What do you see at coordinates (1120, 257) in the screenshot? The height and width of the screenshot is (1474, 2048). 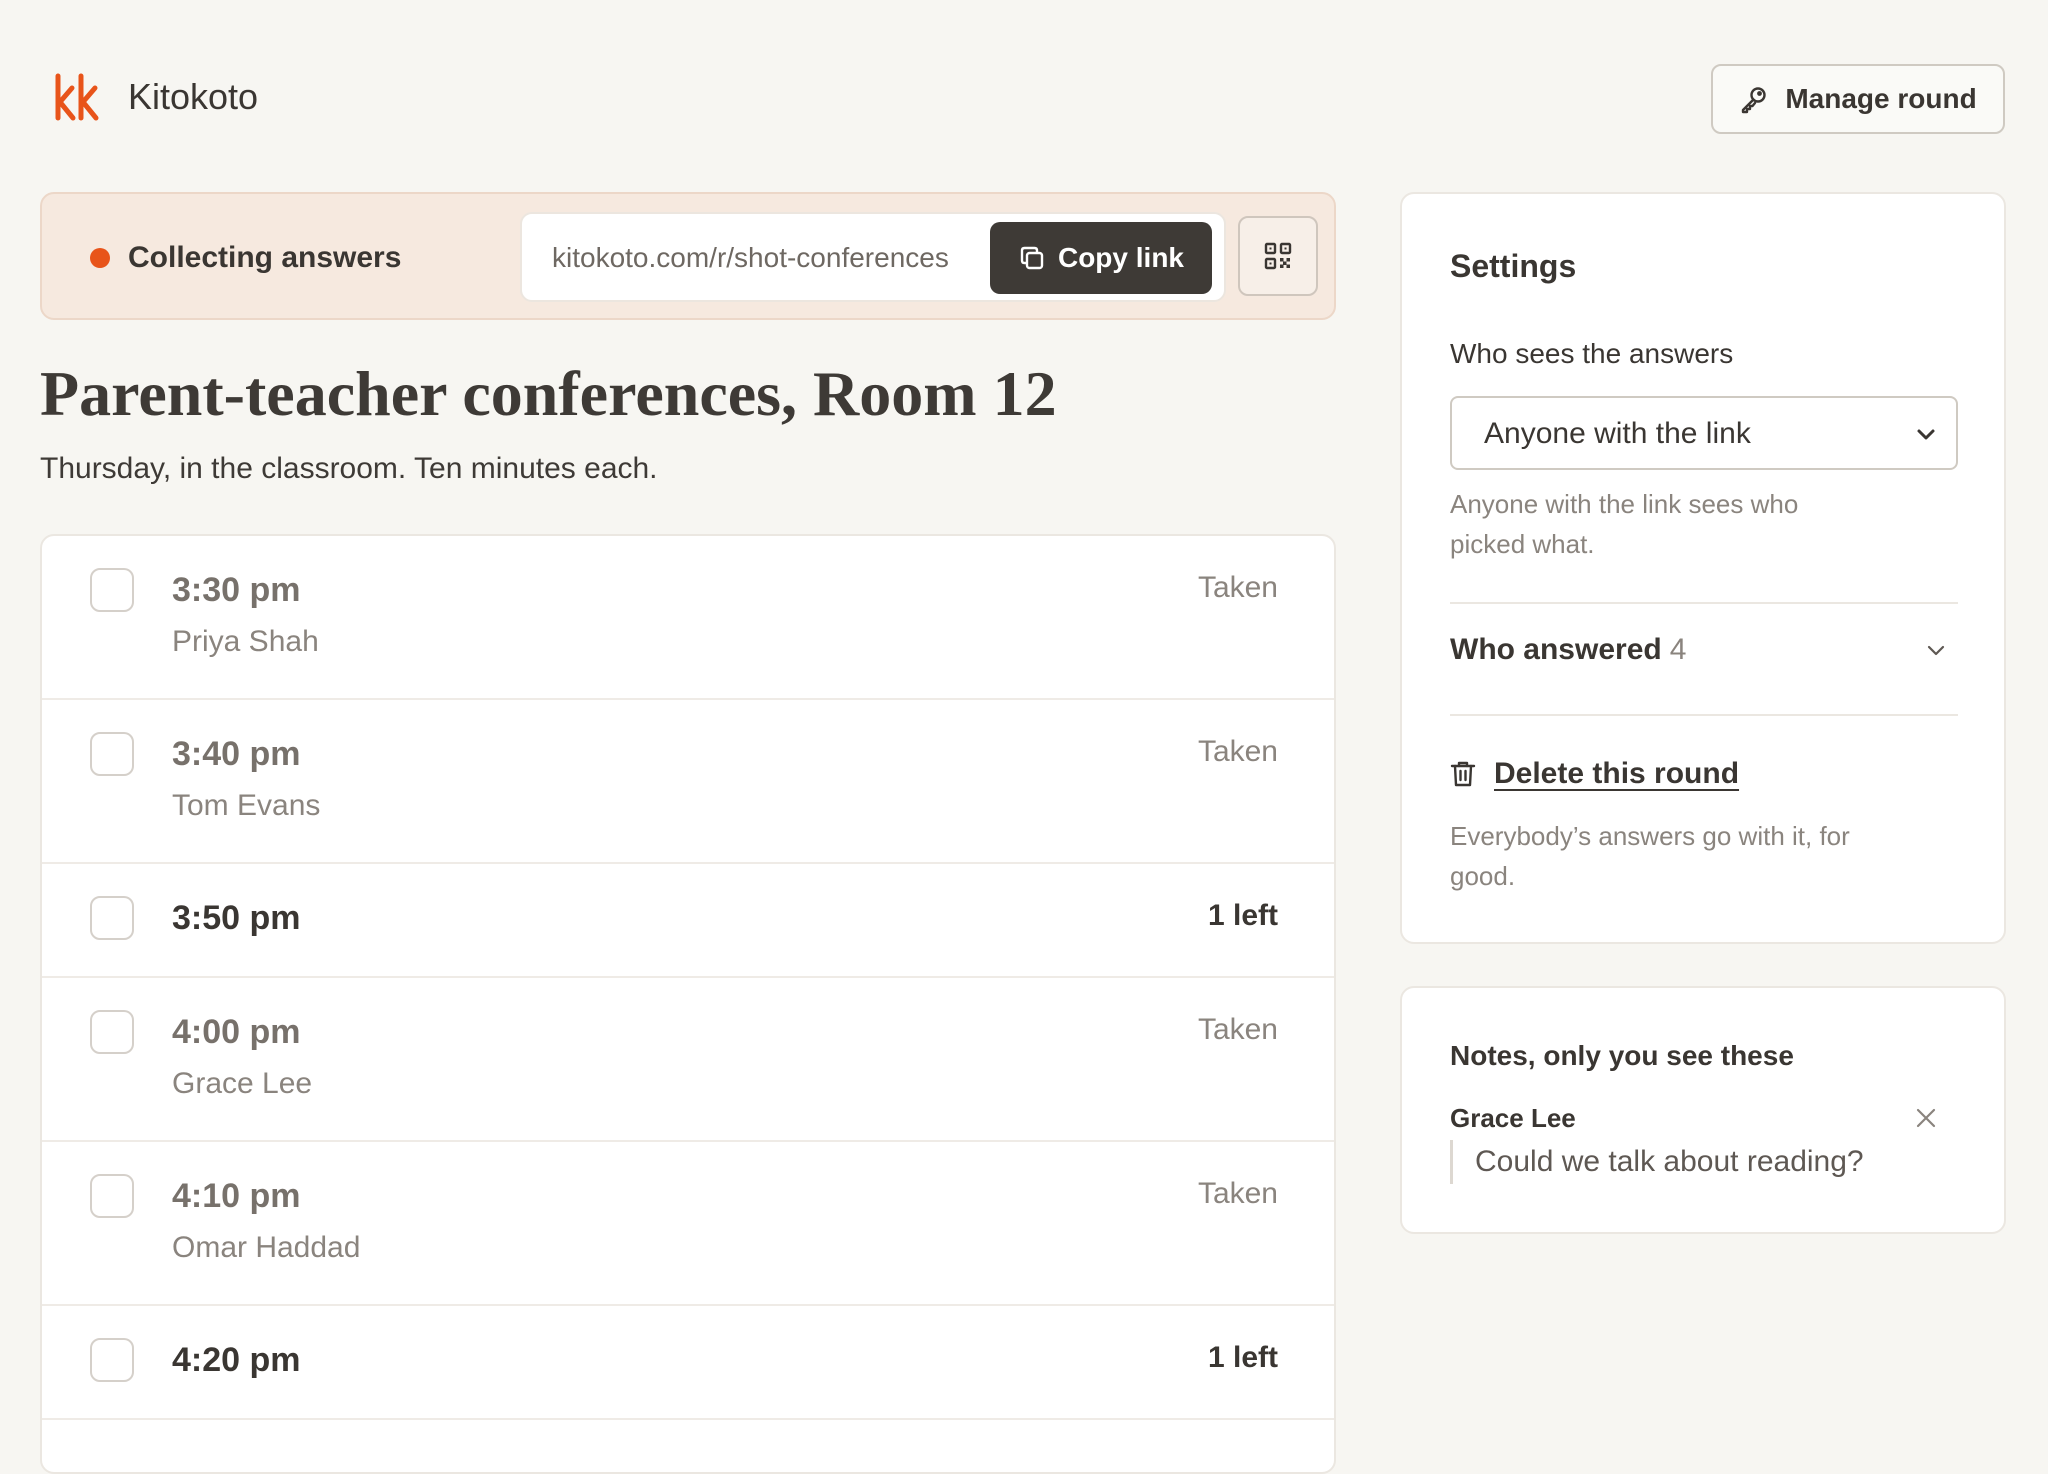 I see `copy-link-label: Copy link` at bounding box center [1120, 257].